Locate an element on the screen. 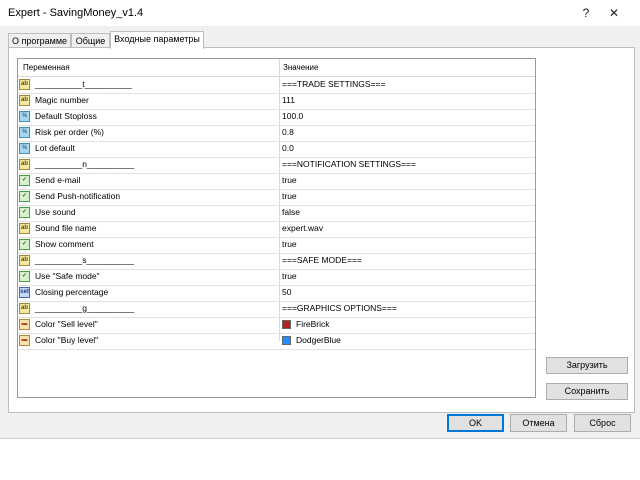 Image resolution: width=640 pixels, height=480 pixels. parameter-value: 0.0 is located at coordinates (288, 148).